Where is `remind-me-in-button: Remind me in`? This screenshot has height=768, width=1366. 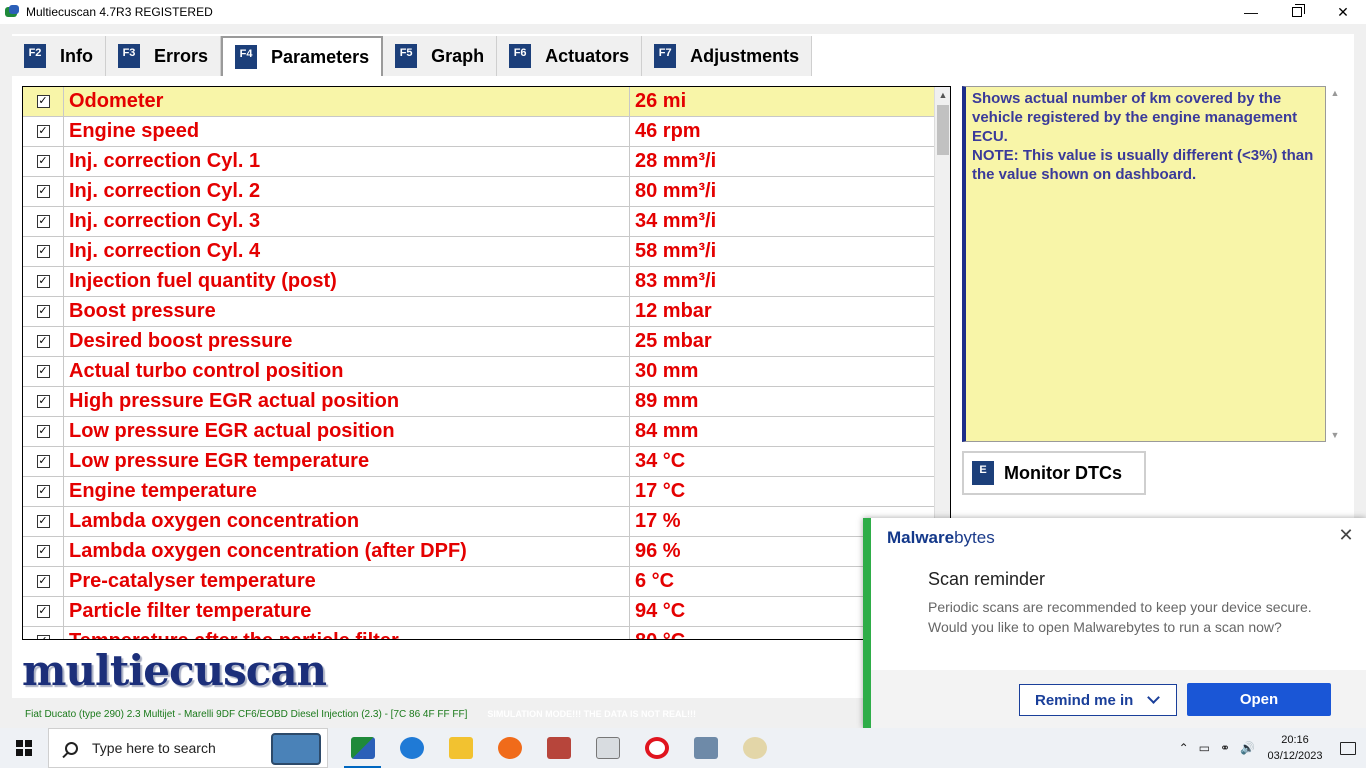 remind-me-in-button: Remind me in is located at coordinates (1098, 700).